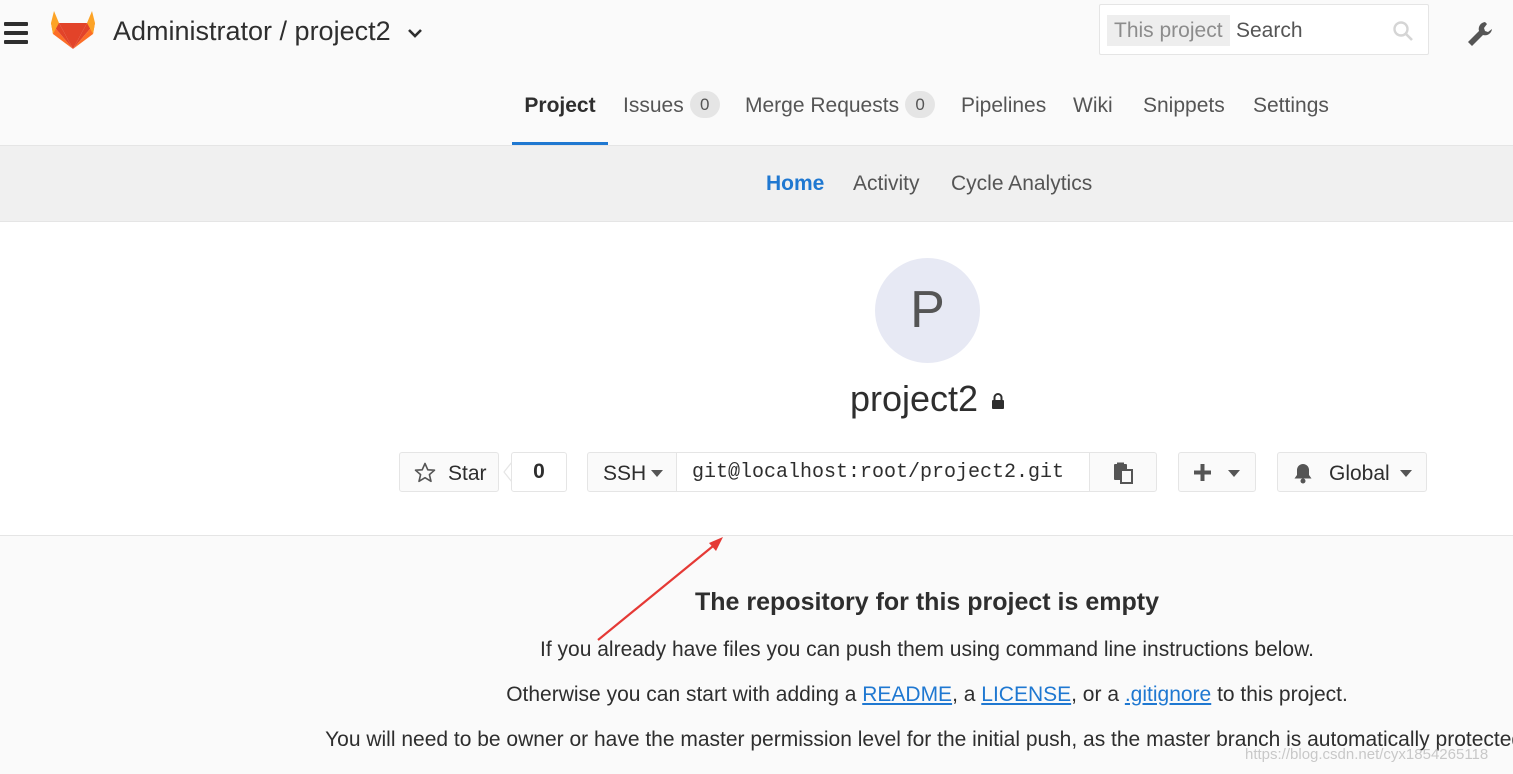 Image resolution: width=1513 pixels, height=774 pixels. I want to click on subtab-home: Home, so click(795, 184).